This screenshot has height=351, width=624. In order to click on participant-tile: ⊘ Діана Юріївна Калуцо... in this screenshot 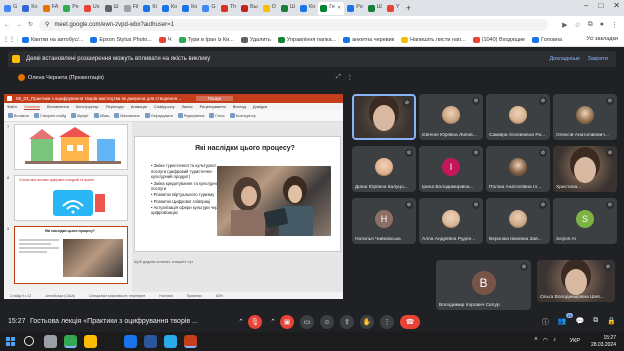, I will do `click(384, 169)`.